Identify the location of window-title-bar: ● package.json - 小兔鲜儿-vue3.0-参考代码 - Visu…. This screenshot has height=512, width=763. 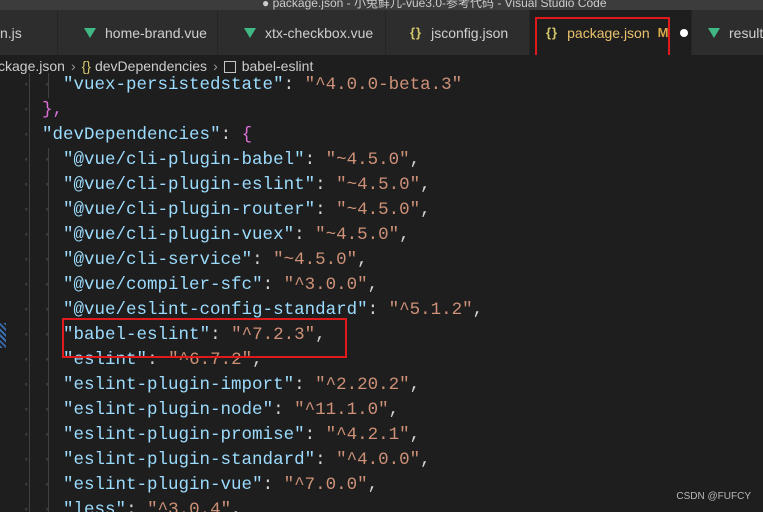
(381, 5).